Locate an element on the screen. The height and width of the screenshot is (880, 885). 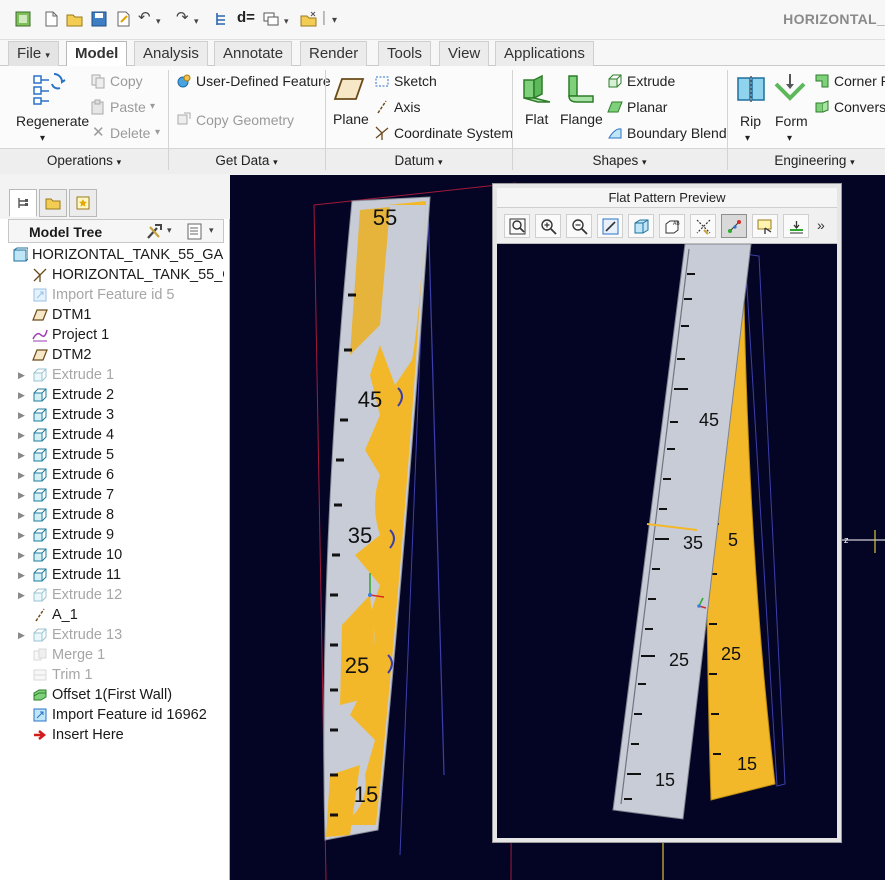
tree-item: Import Feature id 5 is located at coordinates (116, 295).